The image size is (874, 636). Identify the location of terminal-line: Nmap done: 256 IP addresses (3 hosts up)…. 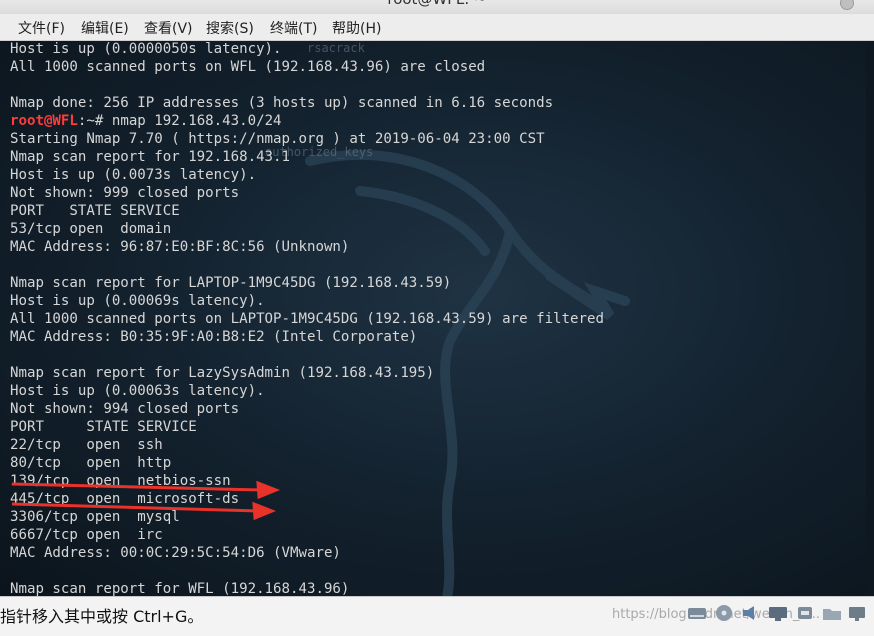
(282, 103).